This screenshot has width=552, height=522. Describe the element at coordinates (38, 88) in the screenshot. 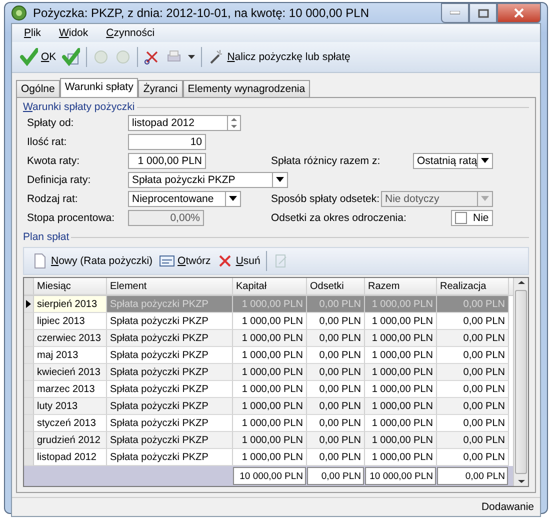

I see `tab: Ogólne` at that location.